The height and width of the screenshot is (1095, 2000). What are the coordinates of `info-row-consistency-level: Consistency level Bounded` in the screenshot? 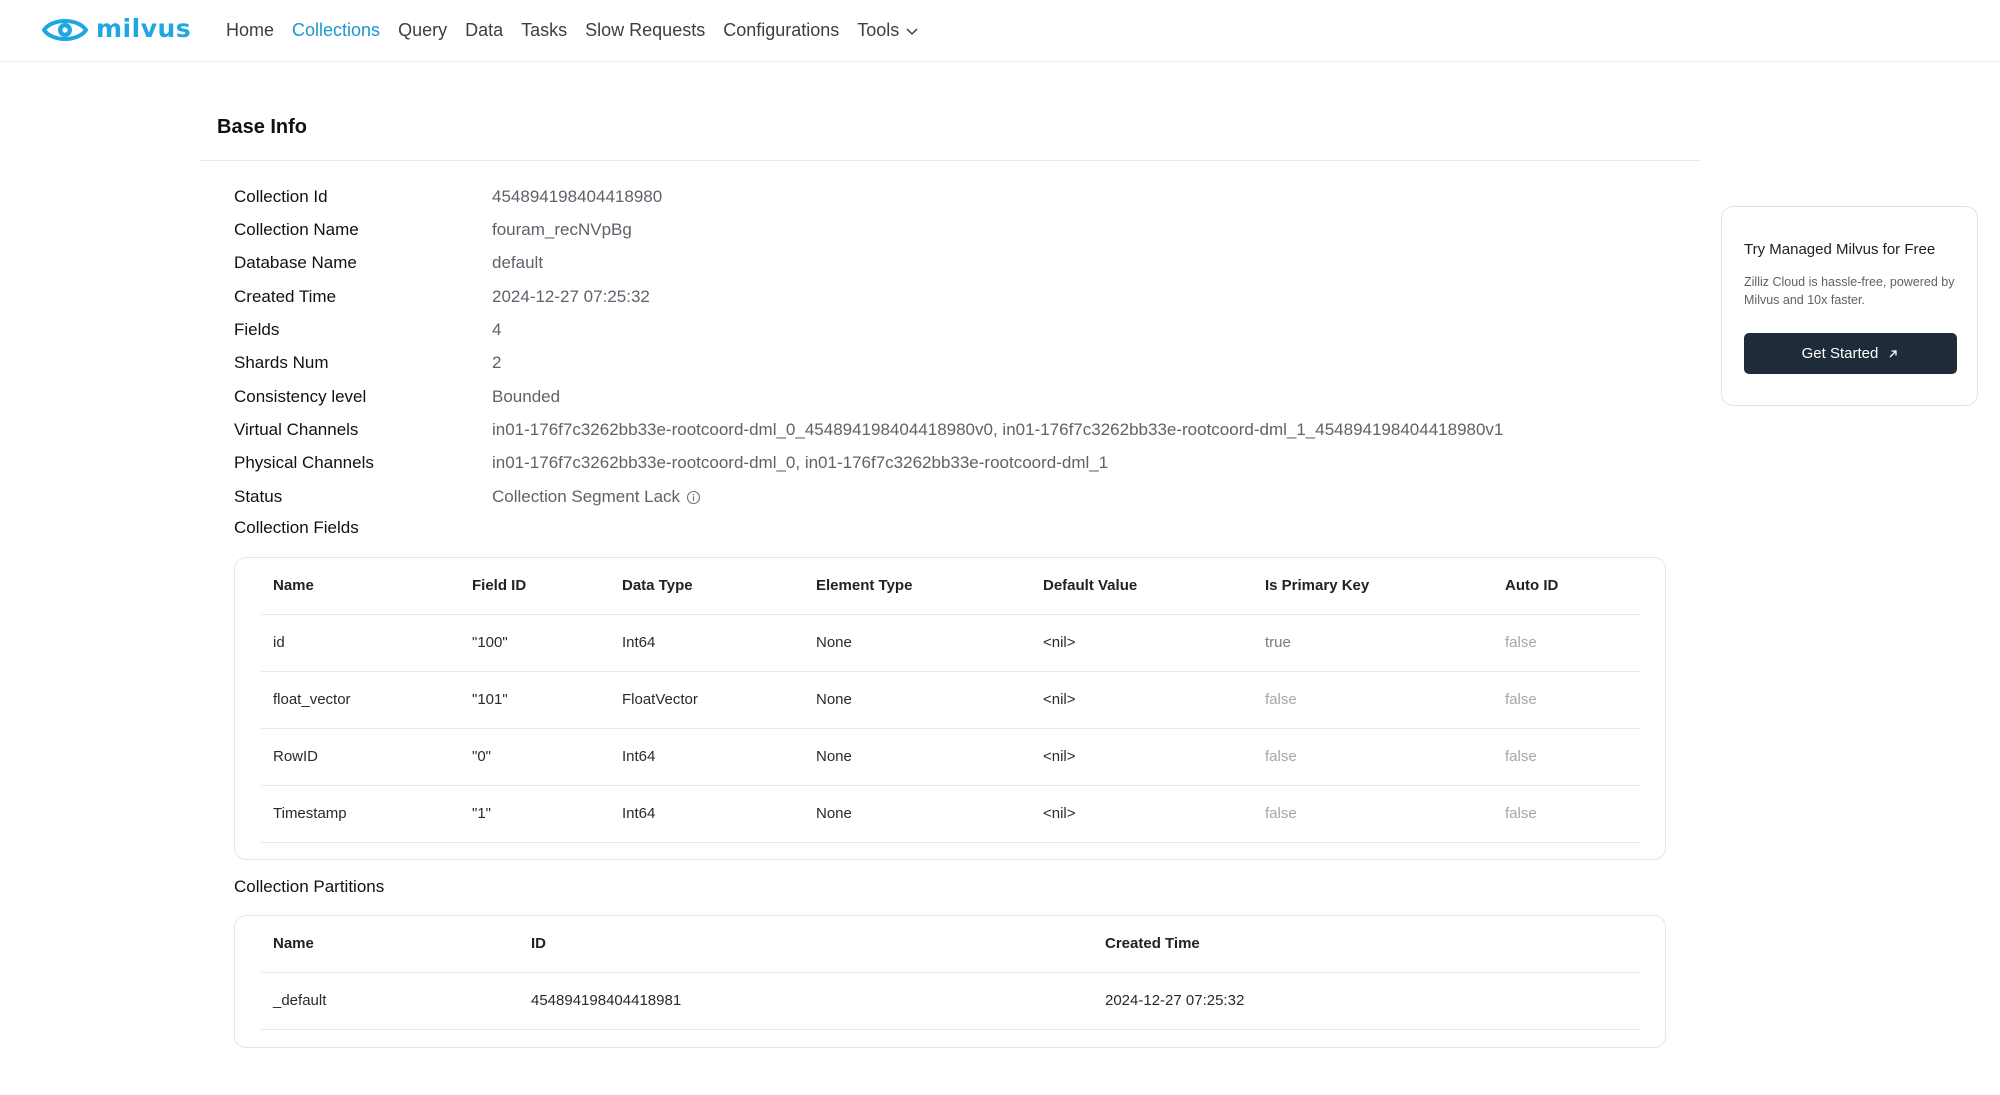 It's located at (397, 397).